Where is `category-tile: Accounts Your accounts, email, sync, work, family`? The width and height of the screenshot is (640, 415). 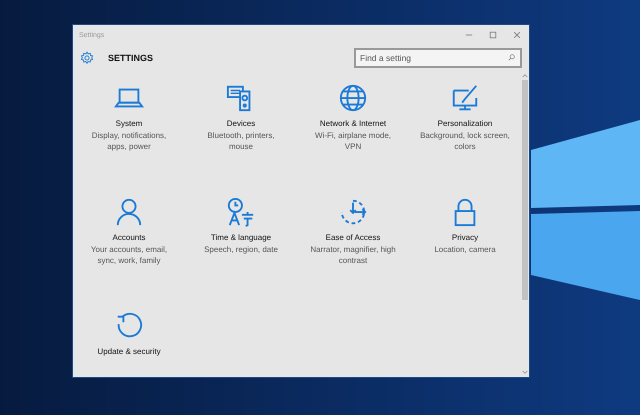
category-tile: Accounts Your accounts, email, sync, work, family is located at coordinates (129, 254).